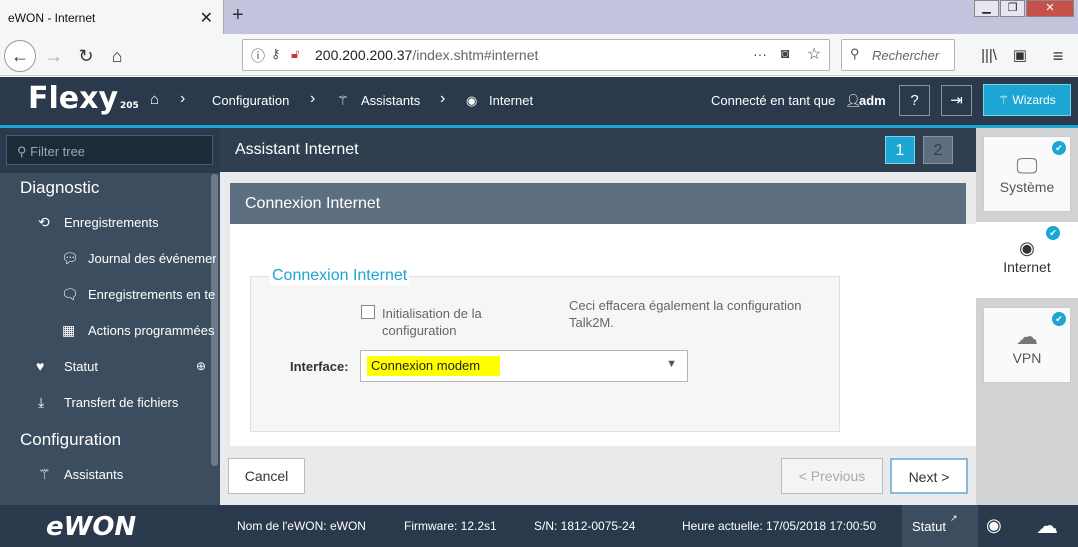 The image size is (1078, 547). I want to click on sidebar-section-diagnostic: Diagnostic, so click(59, 188).